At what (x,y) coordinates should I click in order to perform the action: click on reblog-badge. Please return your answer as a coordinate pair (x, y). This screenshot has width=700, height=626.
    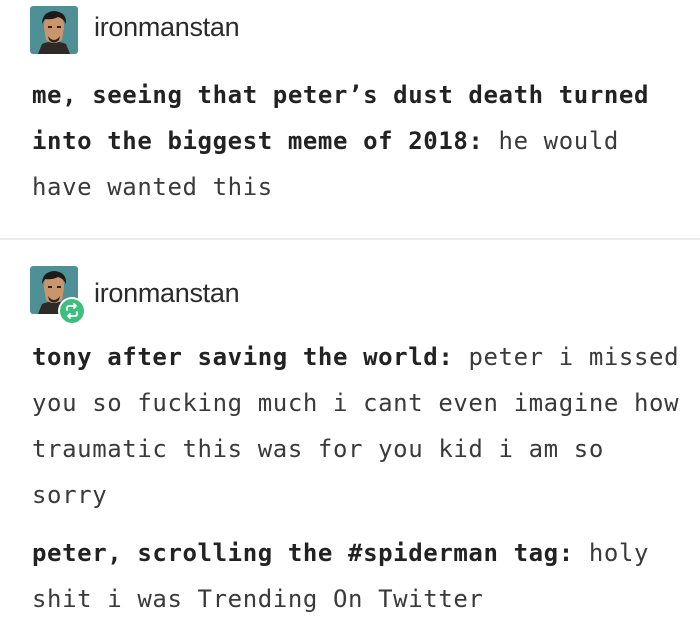
    Looking at the image, I should click on (72, 311).